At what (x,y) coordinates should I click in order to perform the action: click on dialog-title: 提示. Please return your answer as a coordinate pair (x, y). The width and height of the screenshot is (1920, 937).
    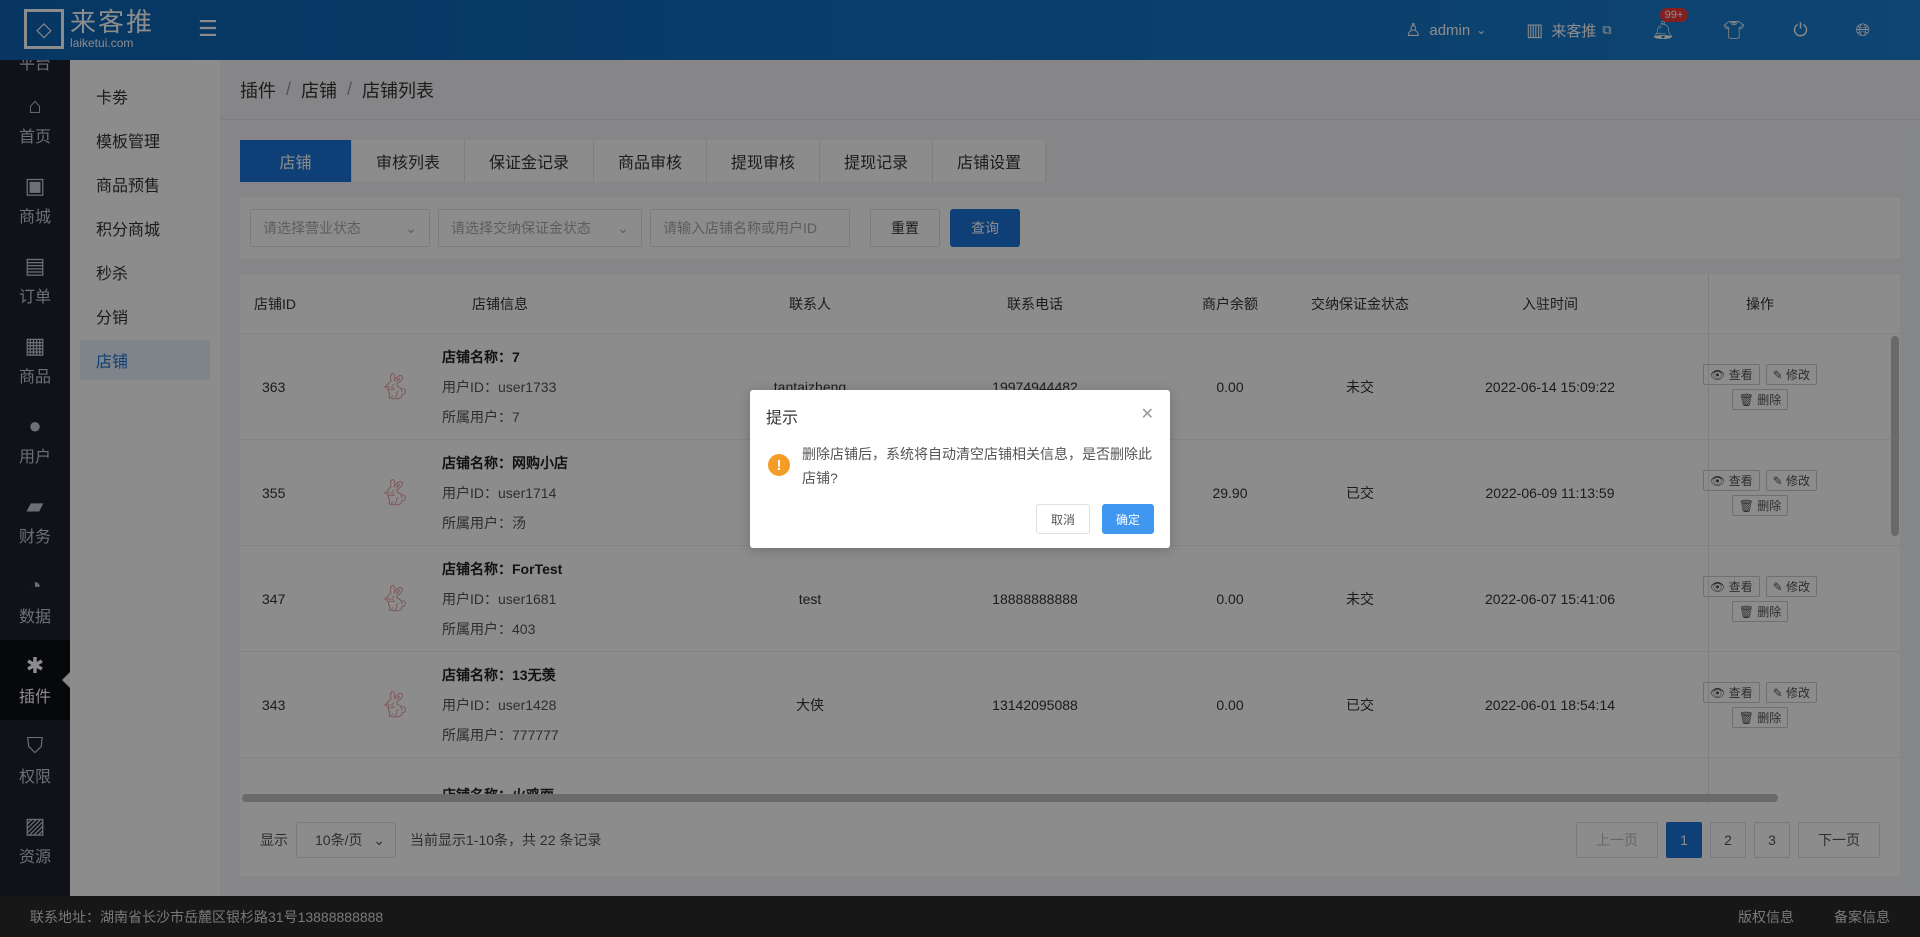
    Looking at the image, I should click on (782, 418).